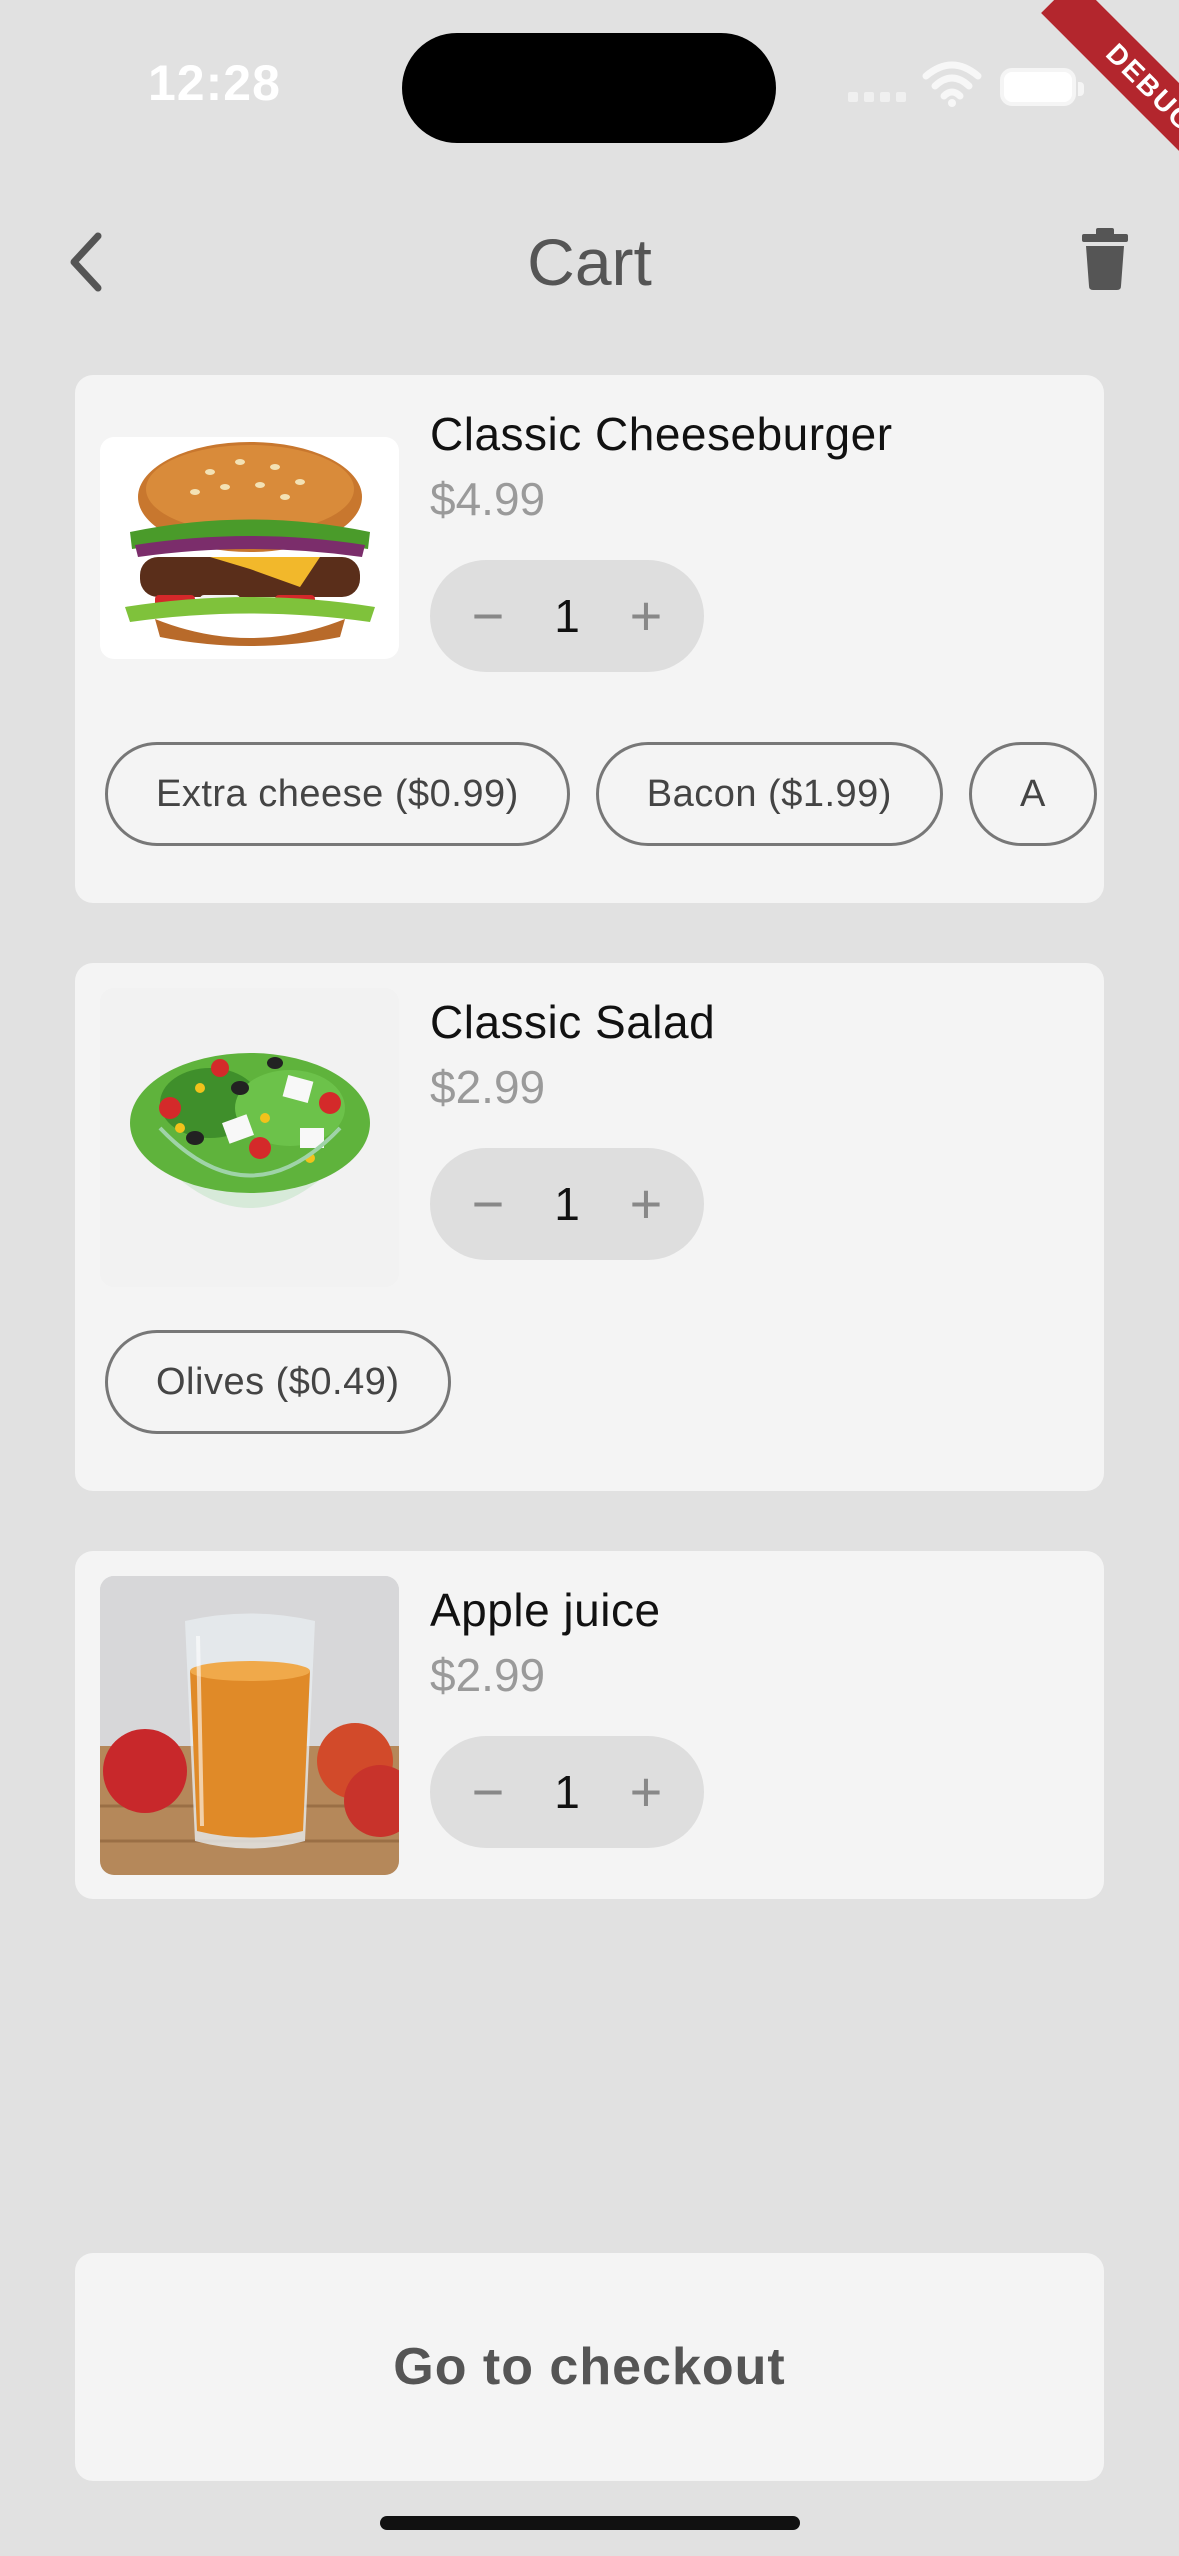  I want to click on item-name: Classic Cheeseburger, so click(661, 434).